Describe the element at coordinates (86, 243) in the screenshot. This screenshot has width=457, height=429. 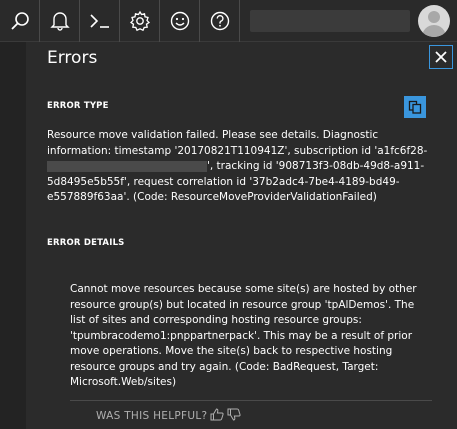
I see `error-details-heading: ERROR DETAILS` at that location.